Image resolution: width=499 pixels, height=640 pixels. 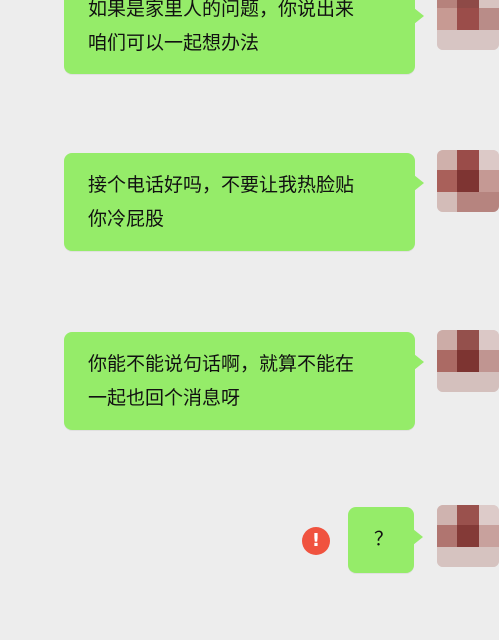 What do you see at coordinates (164, 398) in the screenshot?
I see `message-text-line: 一起也回个消息呀` at bounding box center [164, 398].